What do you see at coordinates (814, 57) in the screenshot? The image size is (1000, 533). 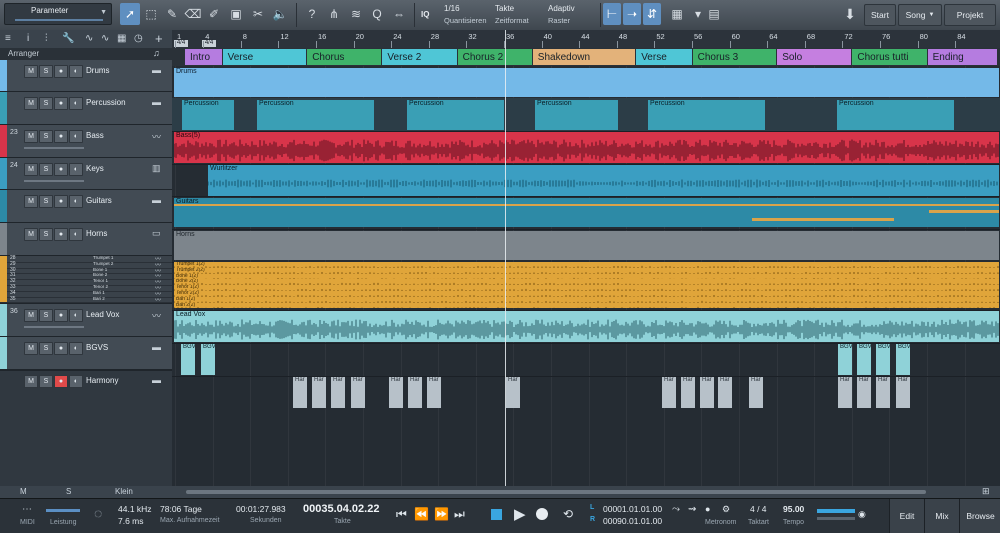 I see `arranger-section: Solo` at bounding box center [814, 57].